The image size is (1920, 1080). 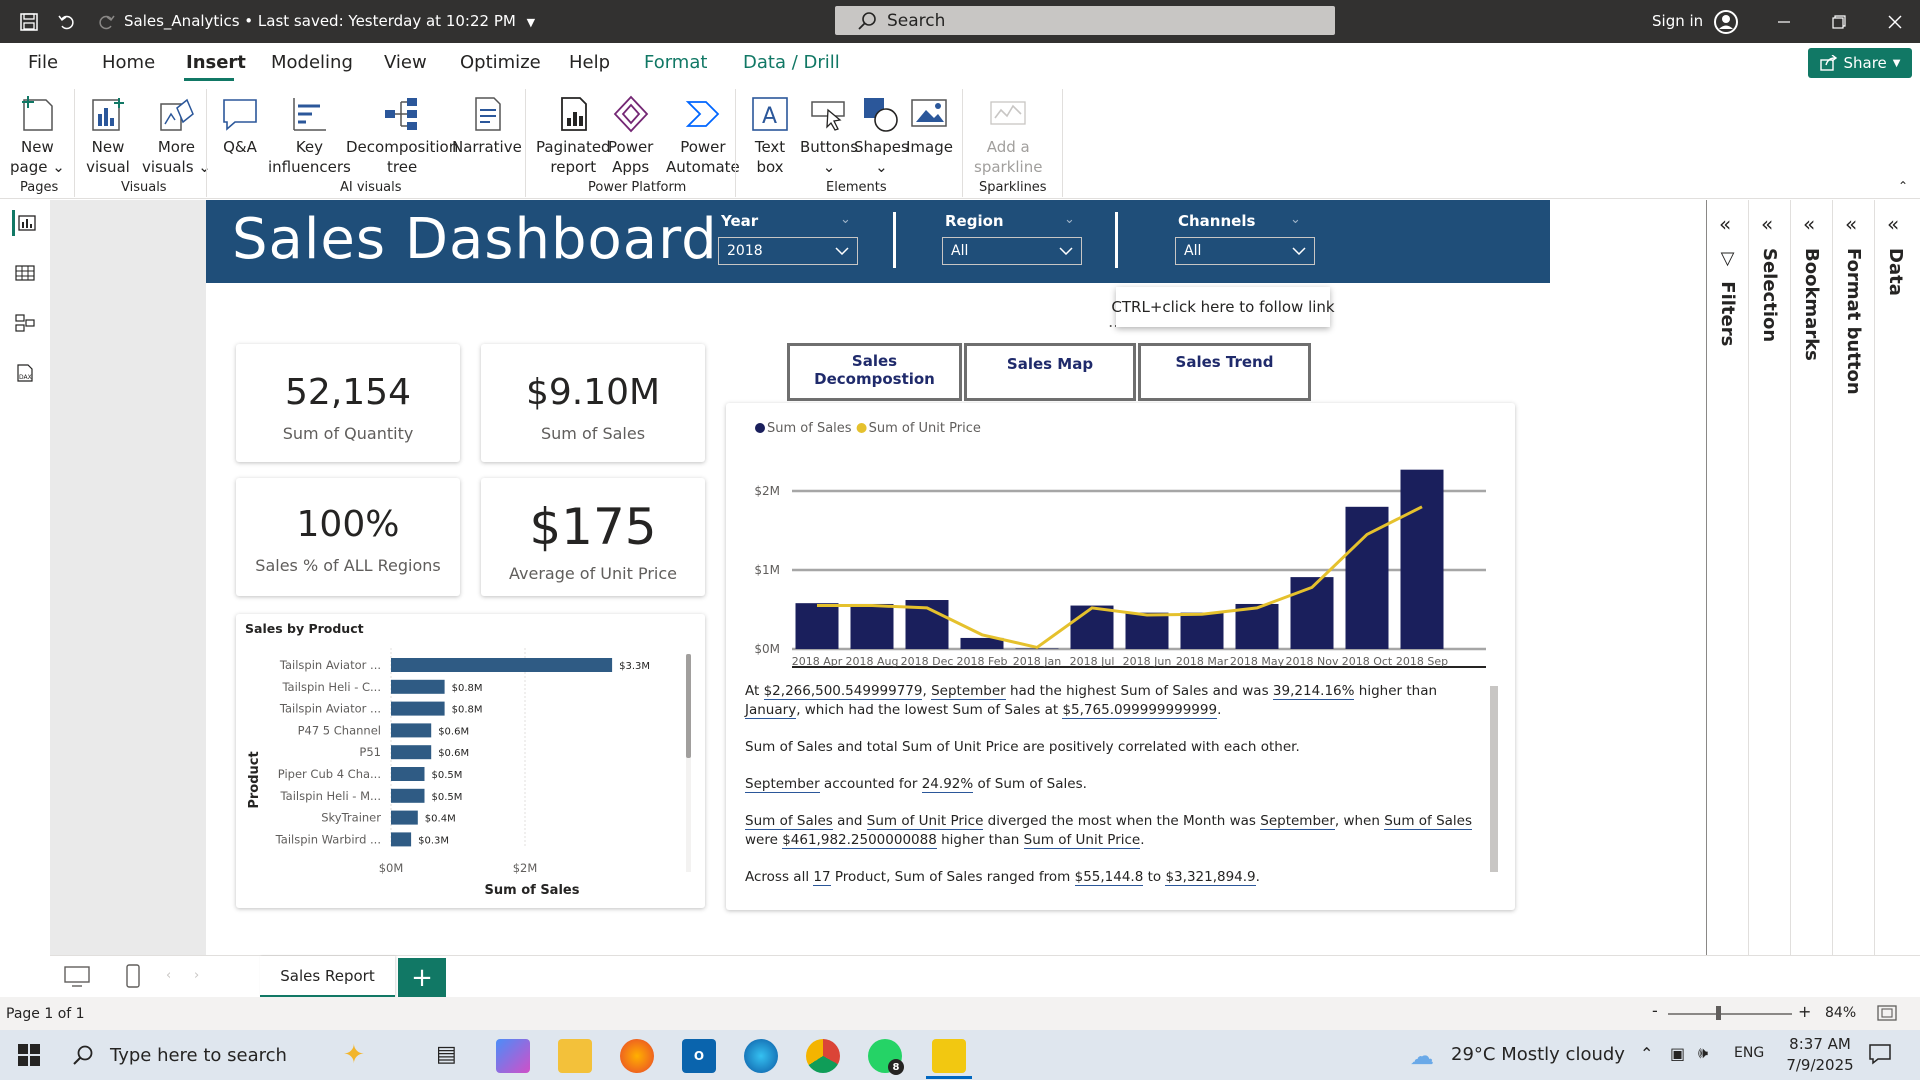 What do you see at coordinates (1854, 577) in the screenshot?
I see `format-button-pane: « Format button` at bounding box center [1854, 577].